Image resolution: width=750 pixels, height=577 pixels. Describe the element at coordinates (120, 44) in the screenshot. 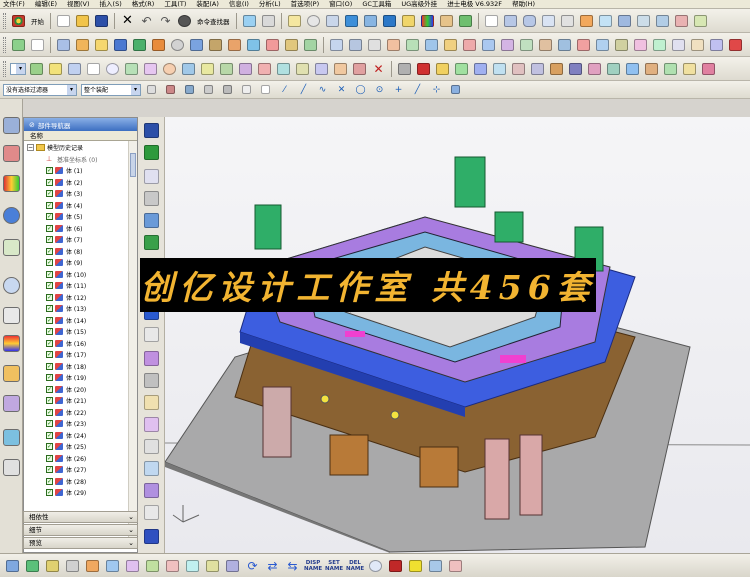

I see `boolean-unite-icon` at that location.